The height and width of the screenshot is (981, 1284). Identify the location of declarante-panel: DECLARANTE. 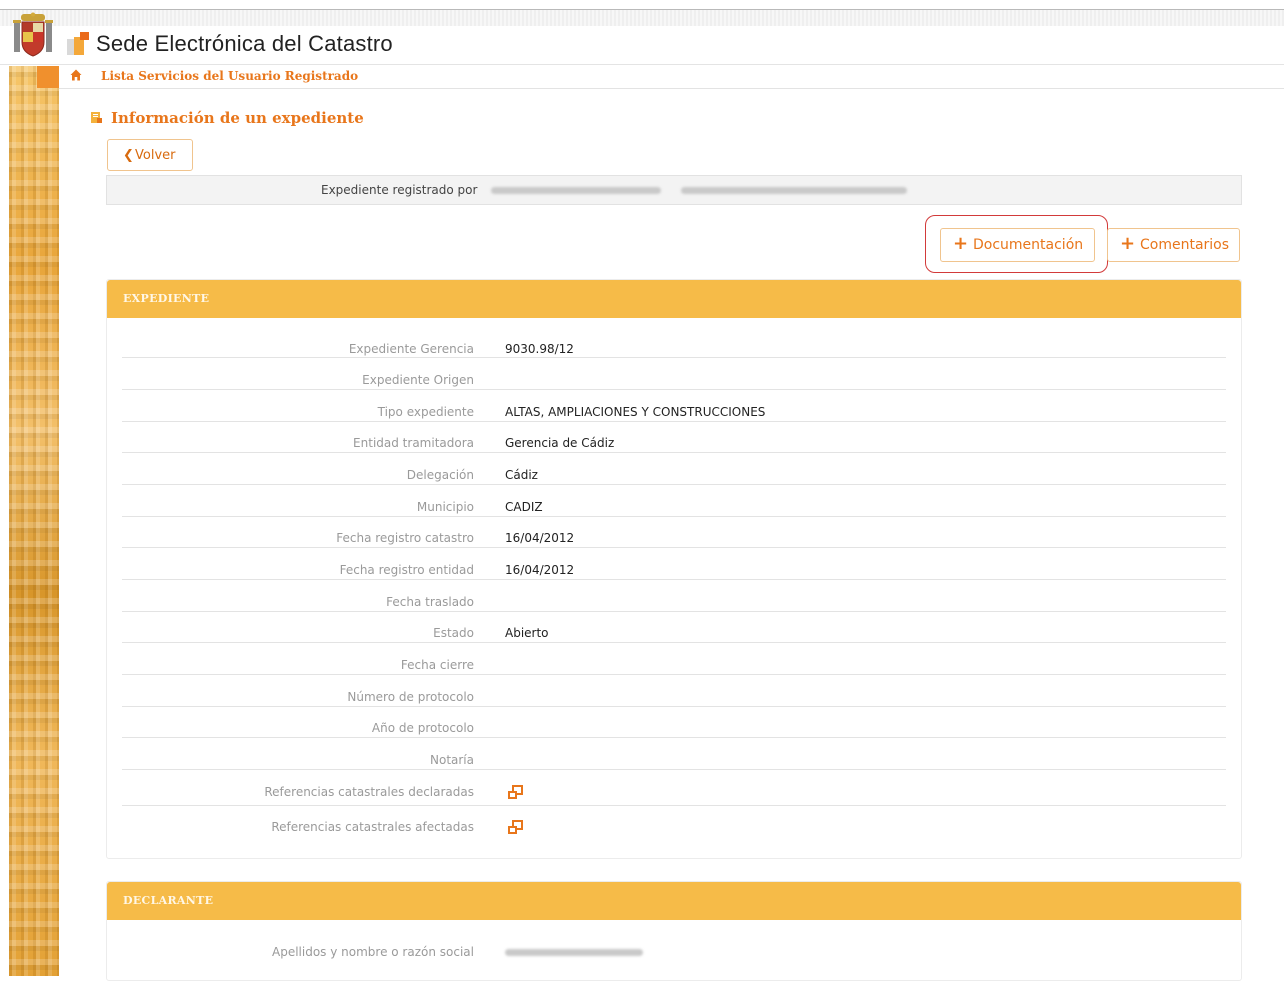
(674, 931).